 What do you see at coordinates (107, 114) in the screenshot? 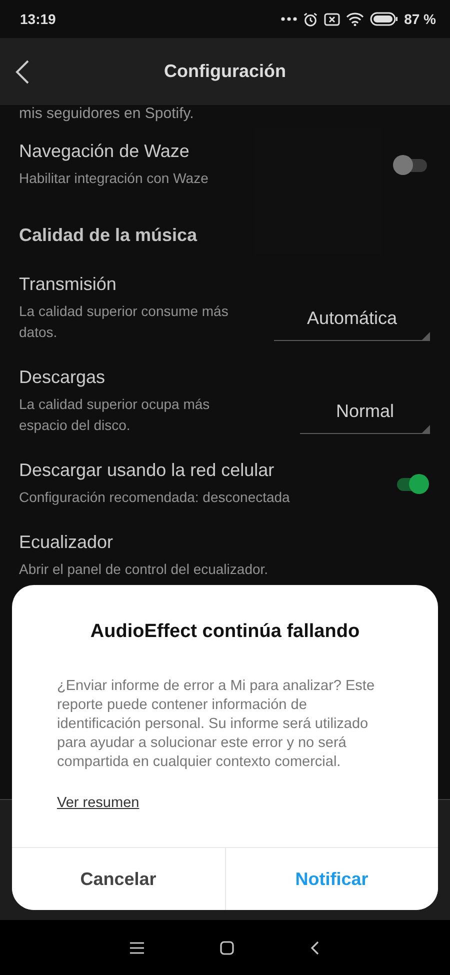
I see `setting-description: mis seguidores en Spotify.` at bounding box center [107, 114].